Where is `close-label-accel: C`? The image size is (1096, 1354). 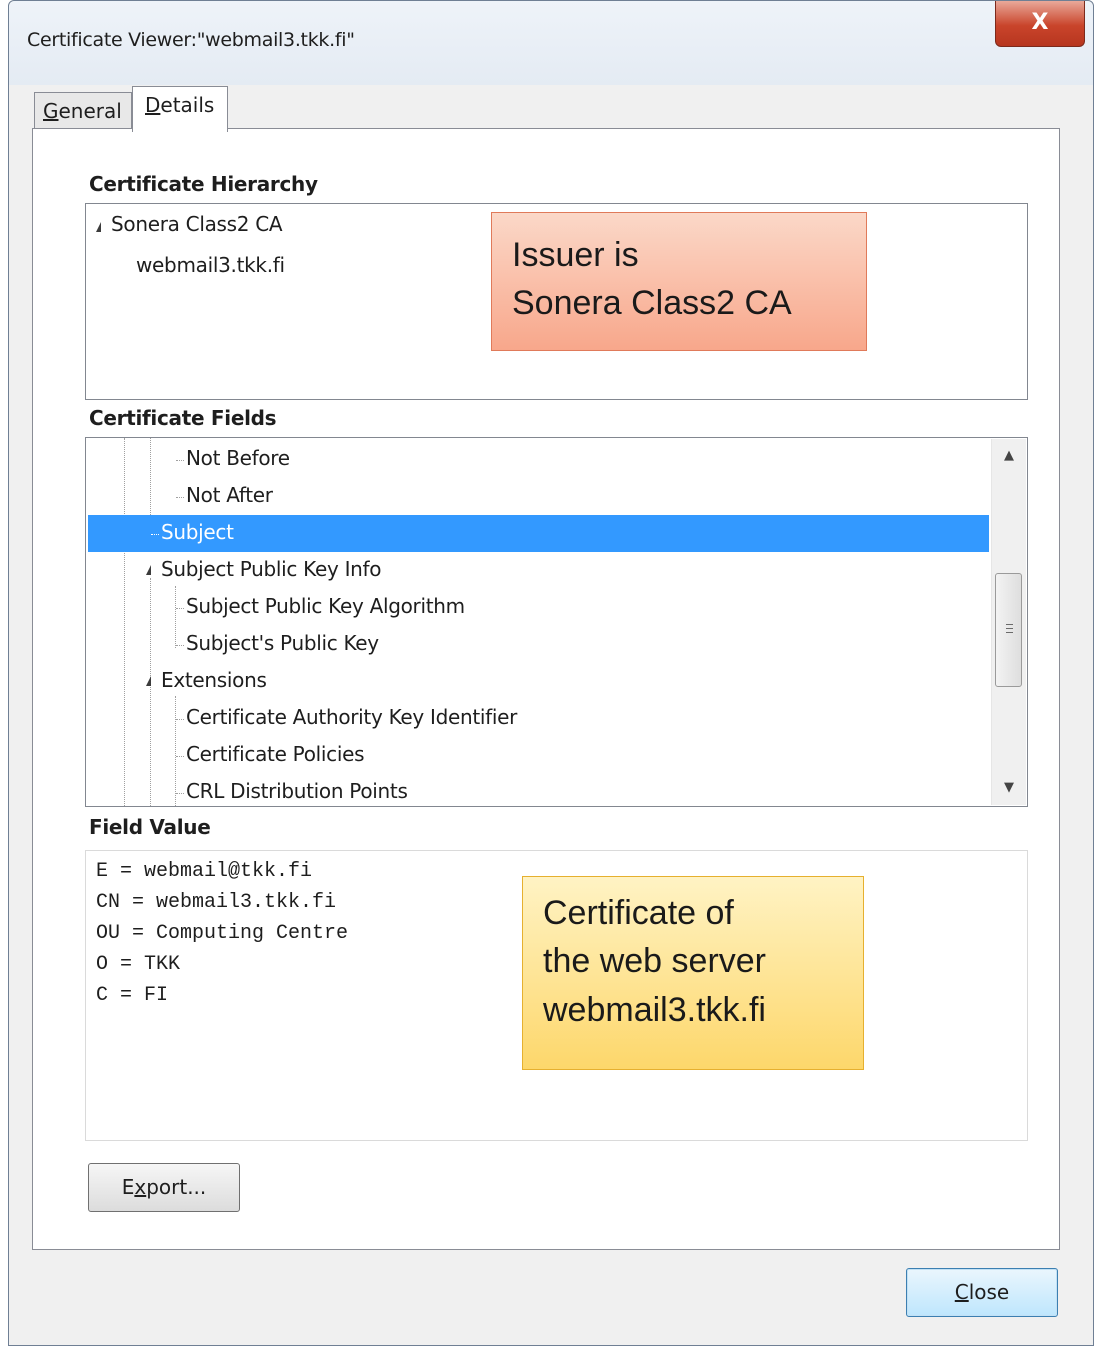
close-label-accel: C is located at coordinates (961, 1292).